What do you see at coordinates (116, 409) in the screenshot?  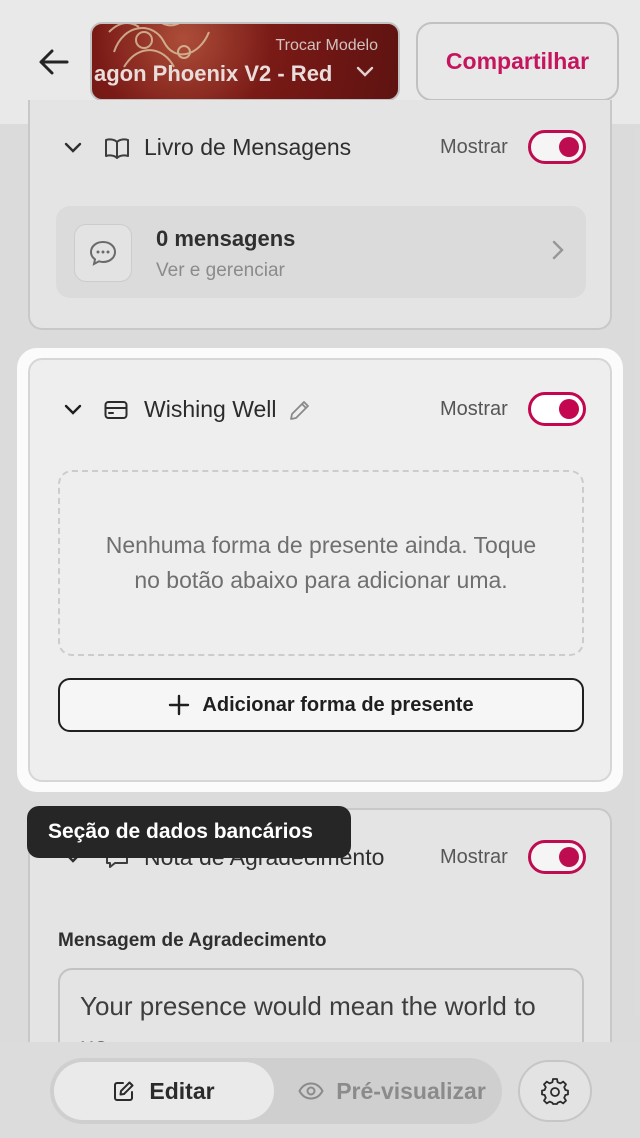 I see `credit-card-icon` at bounding box center [116, 409].